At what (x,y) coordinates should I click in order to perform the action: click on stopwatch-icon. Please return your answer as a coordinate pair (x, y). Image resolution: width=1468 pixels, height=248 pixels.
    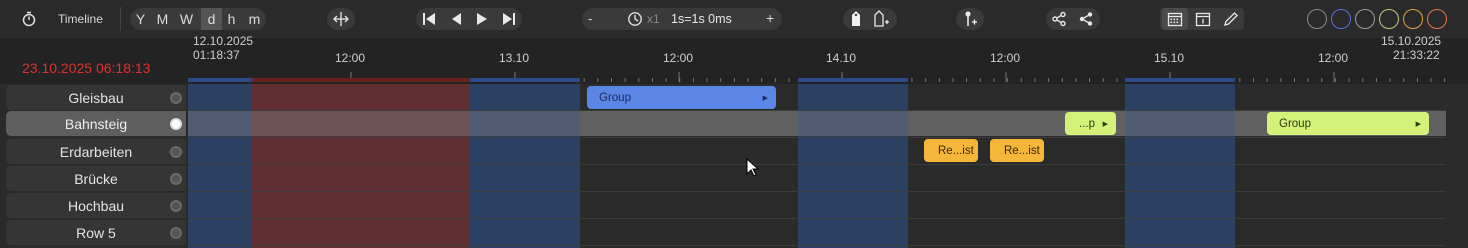
    Looking at the image, I should click on (29, 19).